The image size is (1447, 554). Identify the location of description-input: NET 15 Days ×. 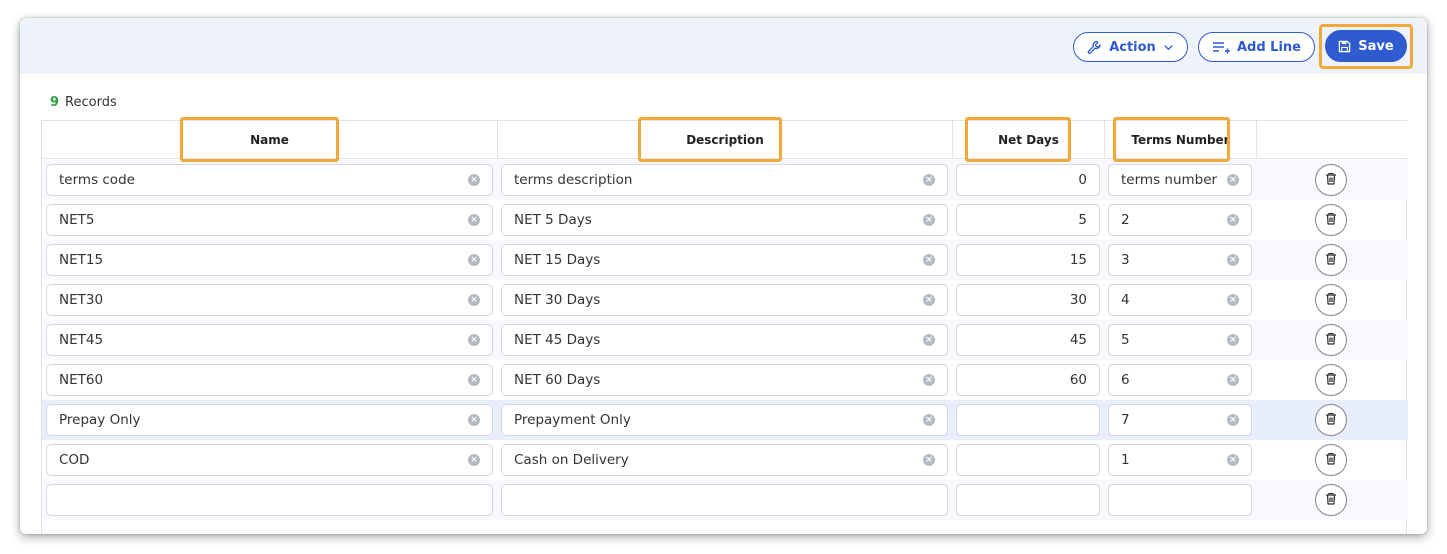
(724, 260).